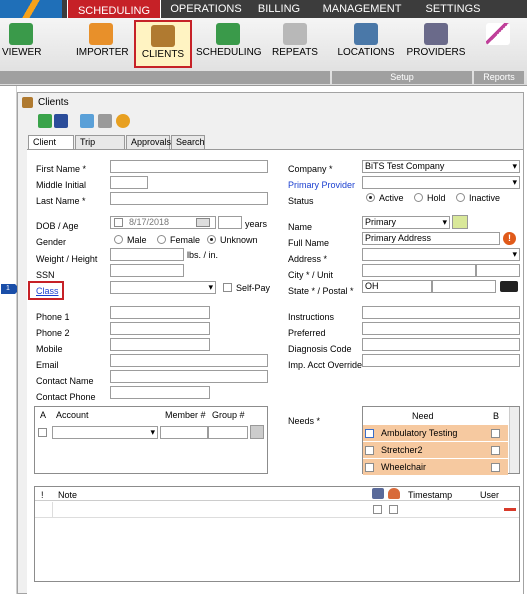 The width and height of the screenshot is (527, 594). I want to click on phone2-label: Phone 2, so click(53, 333).